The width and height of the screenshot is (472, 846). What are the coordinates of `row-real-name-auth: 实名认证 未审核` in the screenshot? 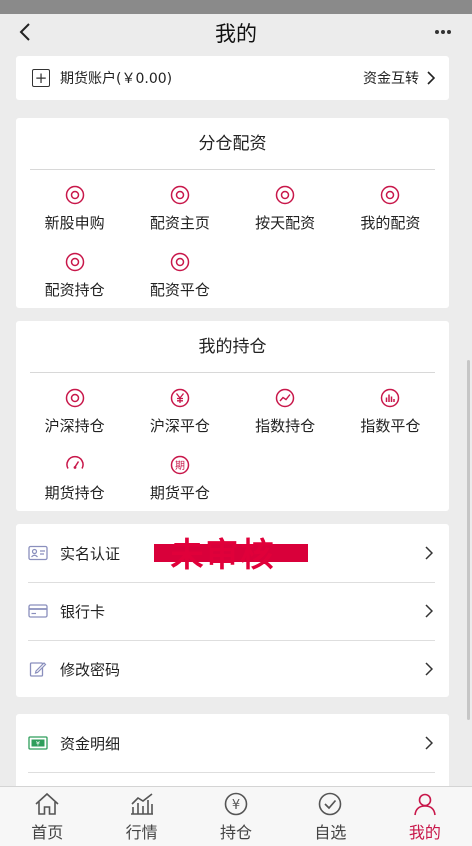 It's located at (232, 553).